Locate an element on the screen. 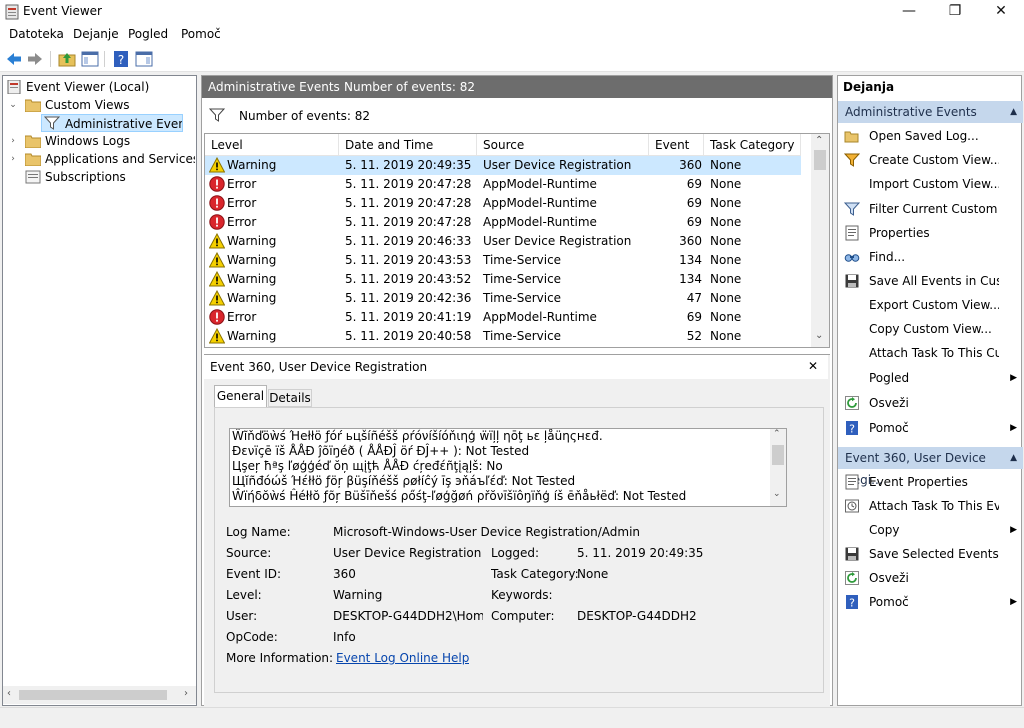  cell-date: 5. 11. 2019 20:49:35 is located at coordinates (408, 165).